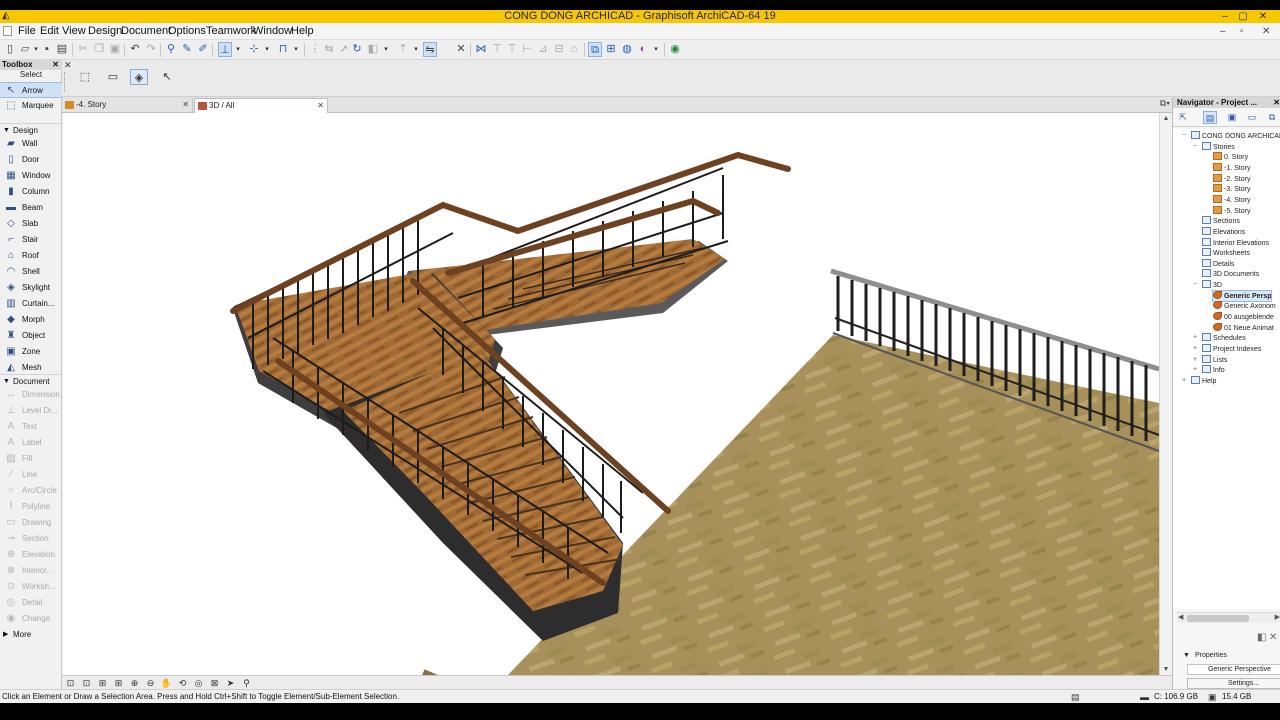 Image resolution: width=1280 pixels, height=720 pixels. Describe the element at coordinates (386, 49) in the screenshot. I see `mirror-dropdown-icon: ▾` at that location.